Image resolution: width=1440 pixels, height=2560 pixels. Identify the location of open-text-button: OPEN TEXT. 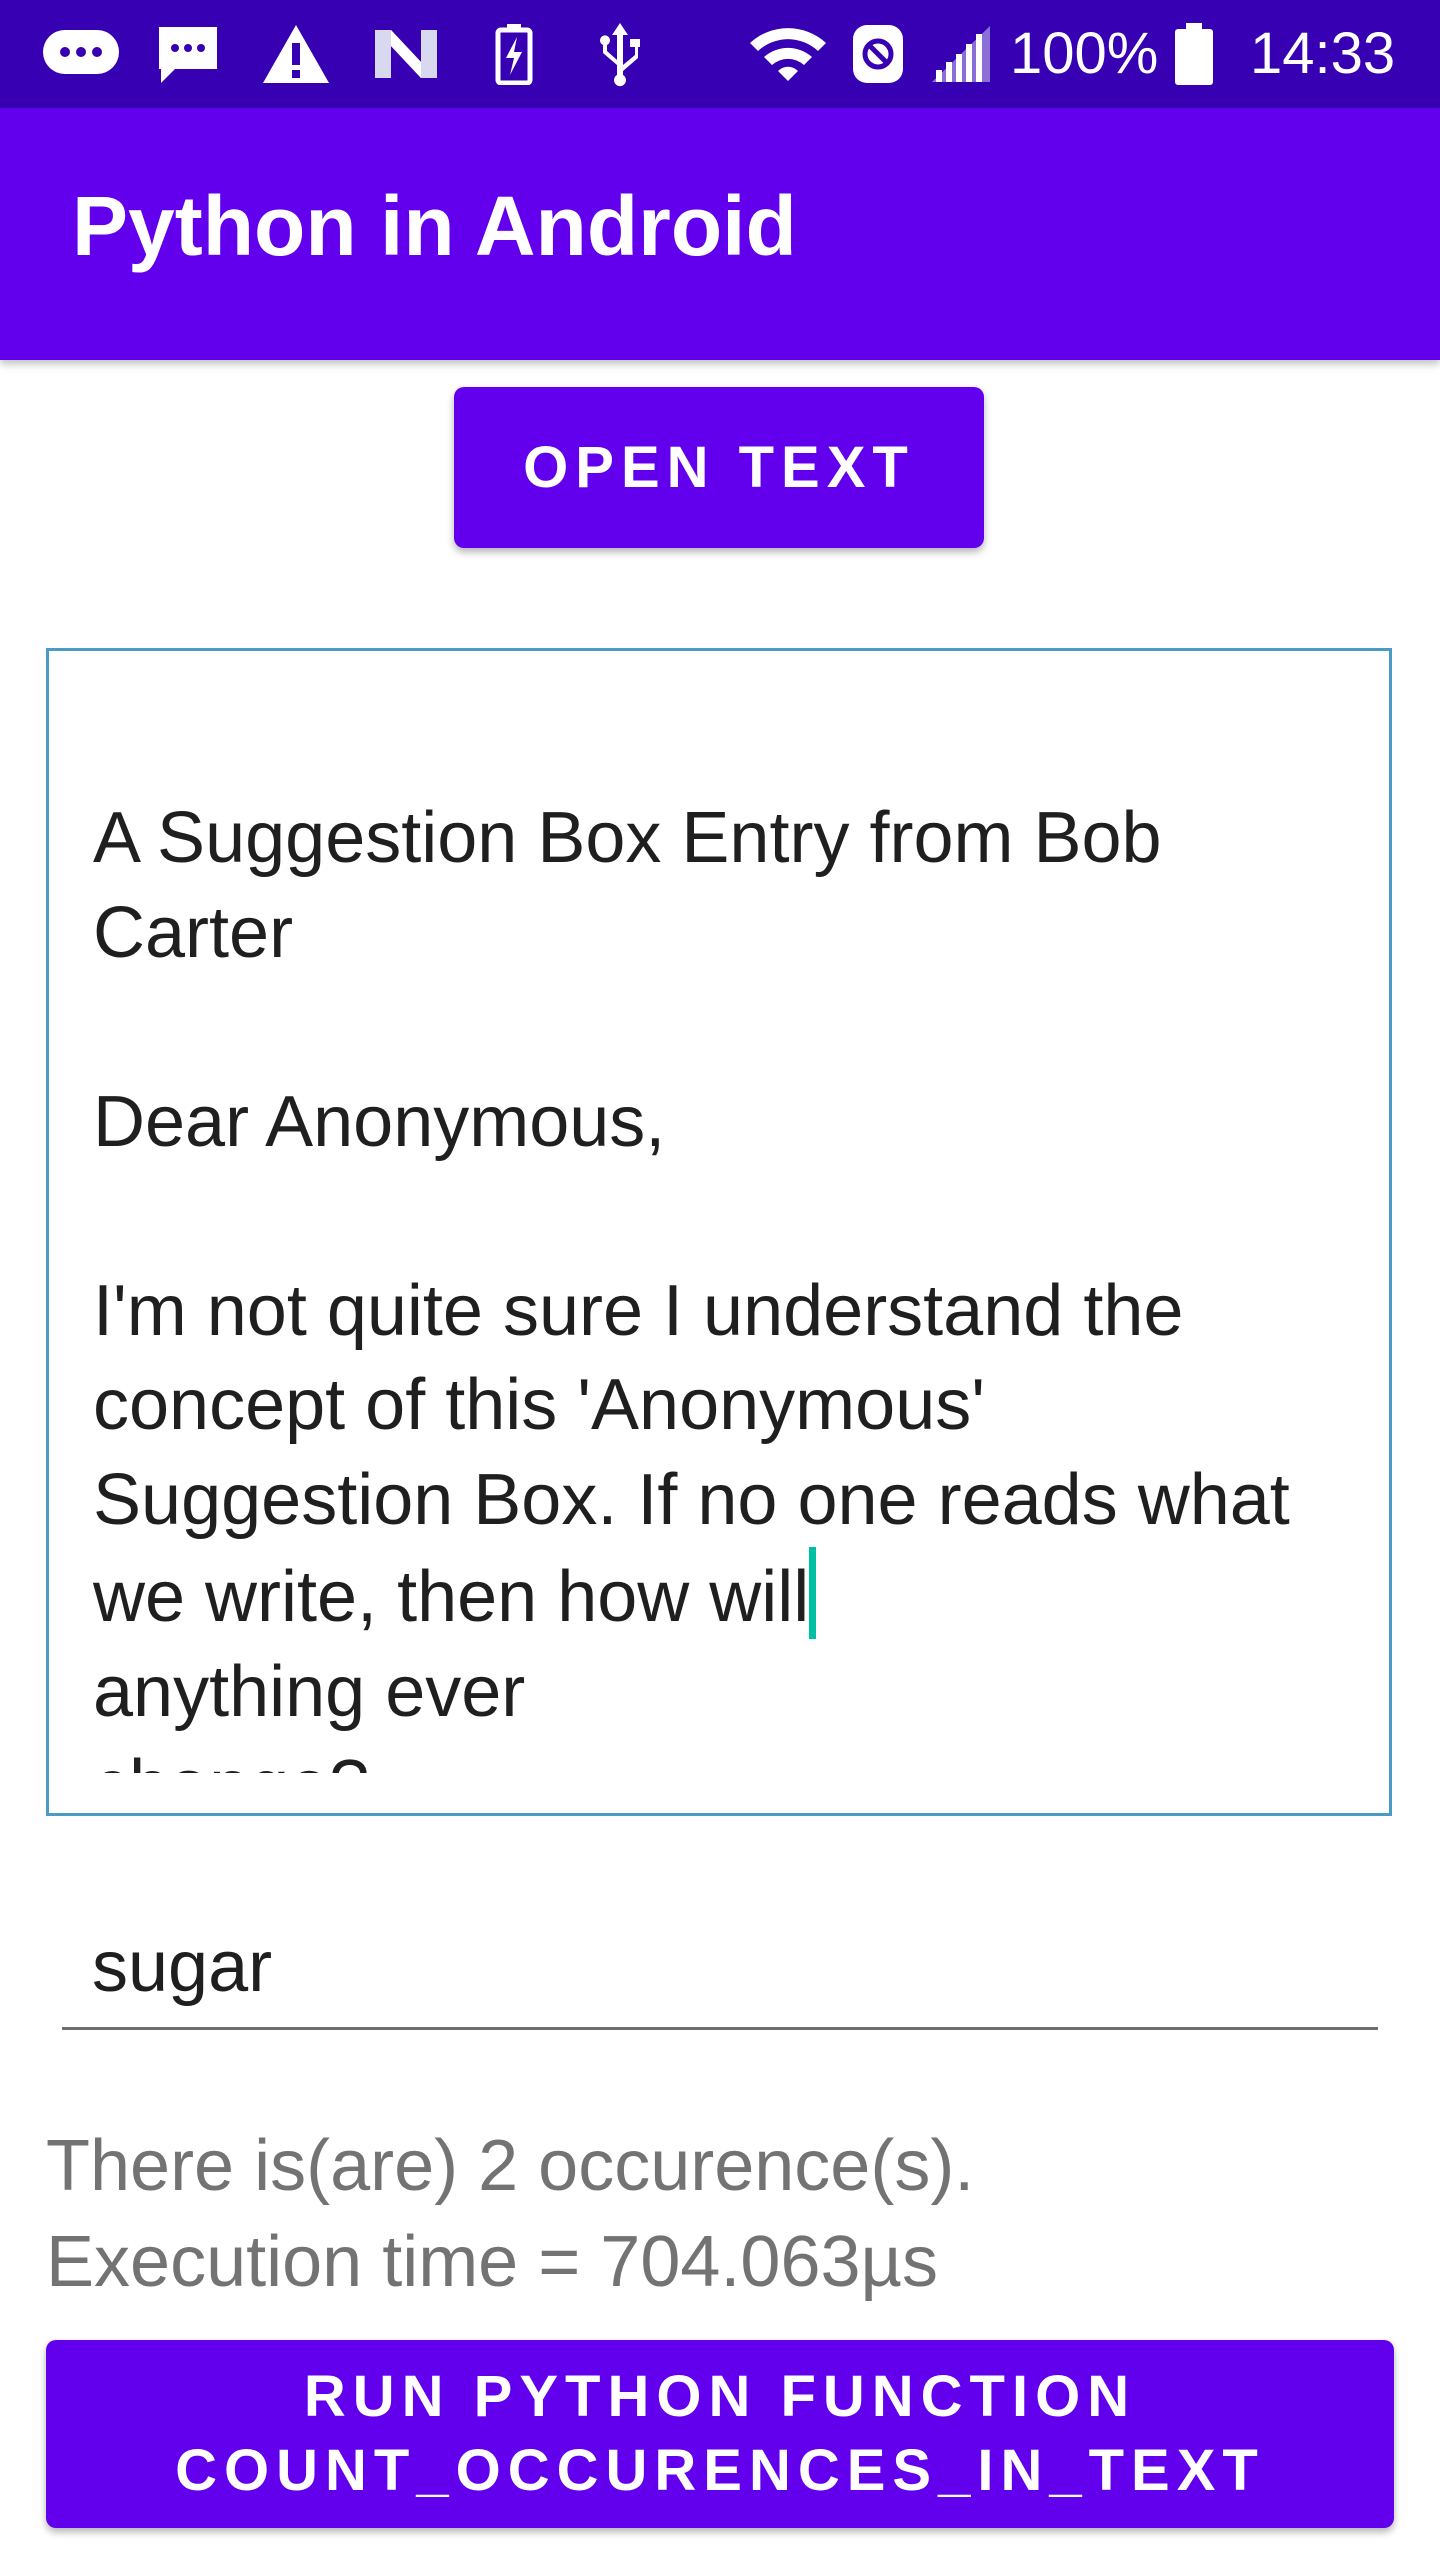
(719, 467).